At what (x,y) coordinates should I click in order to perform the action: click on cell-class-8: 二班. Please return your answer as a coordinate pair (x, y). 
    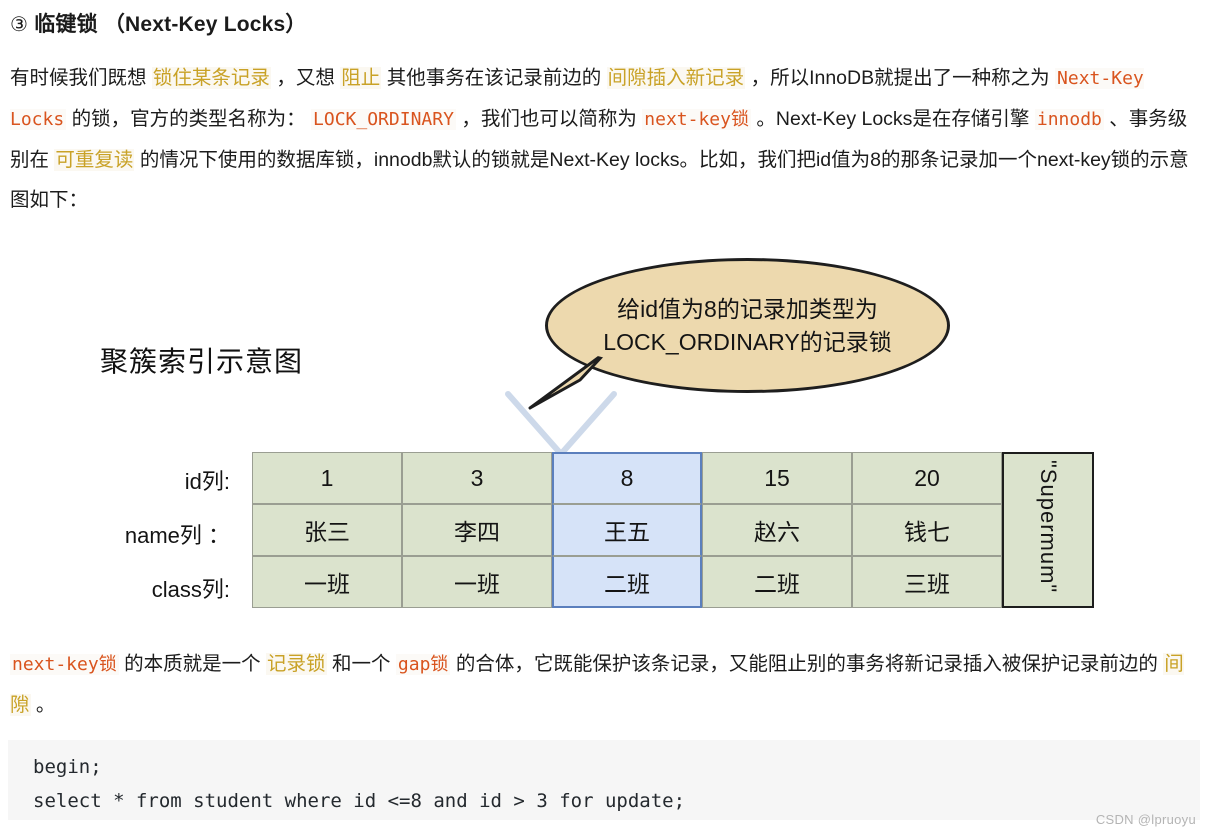
    Looking at the image, I should click on (627, 582).